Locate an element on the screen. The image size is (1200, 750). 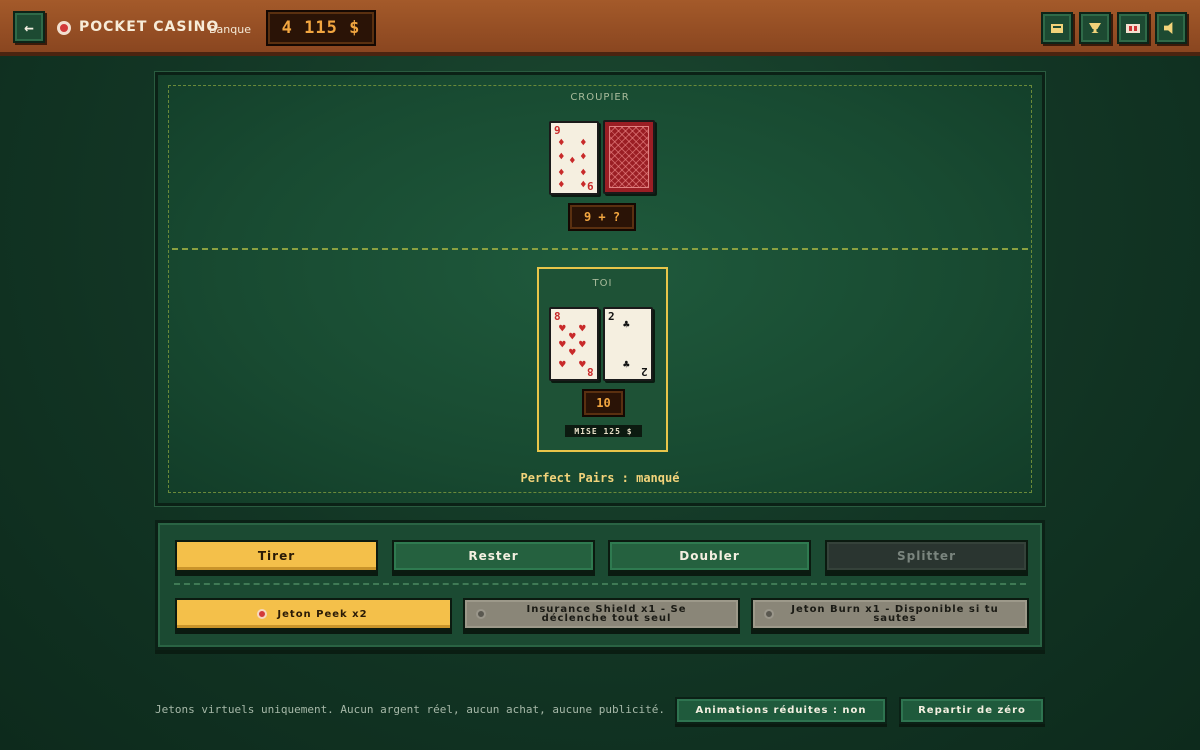
mail-icon is located at coordinates (1057, 28).